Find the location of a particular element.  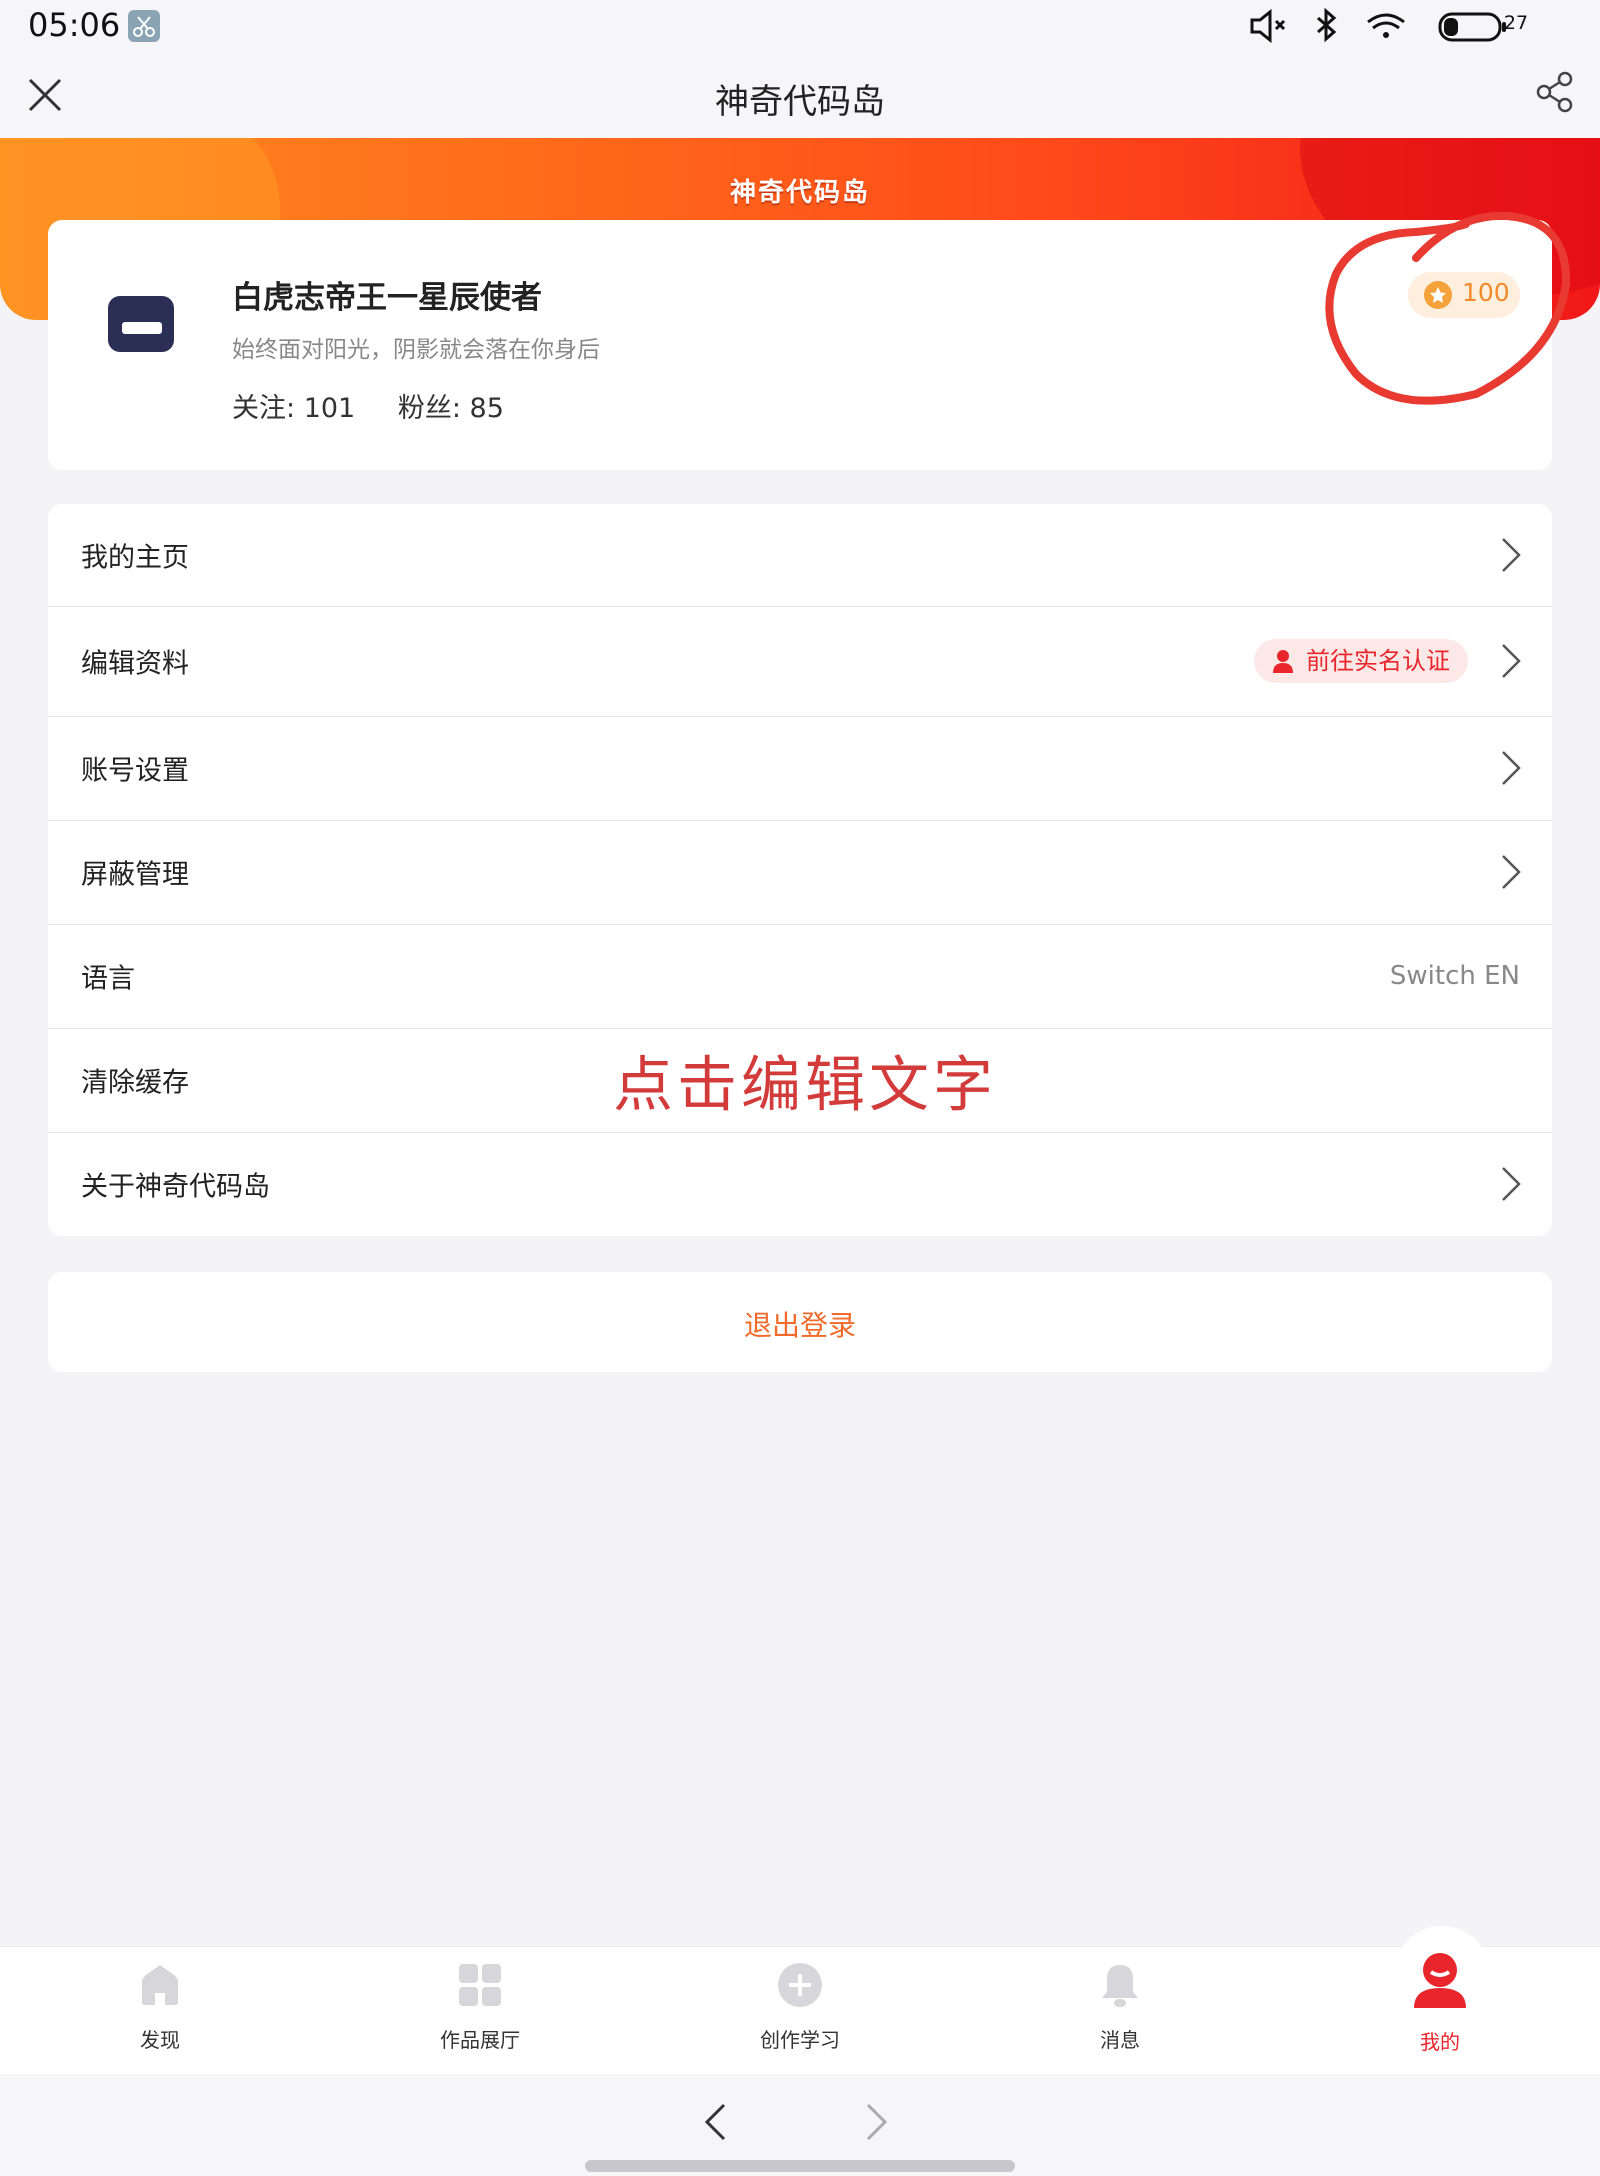

menu-item-account-settings: 账号设置 is located at coordinates (800, 768).